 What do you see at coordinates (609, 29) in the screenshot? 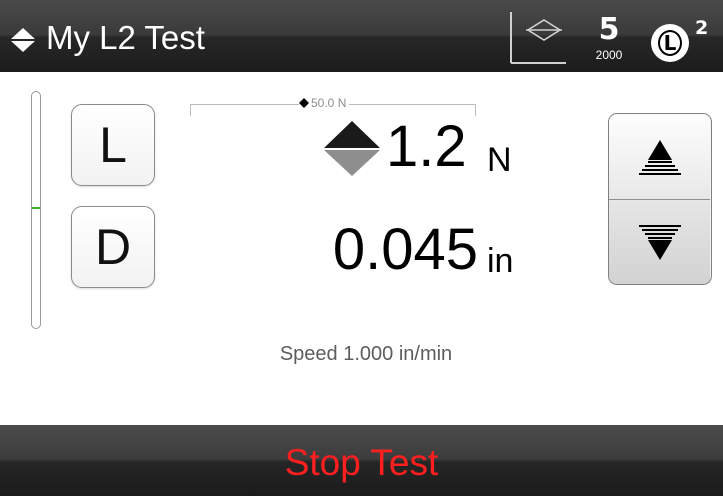
I see `speed-digit: 5` at bounding box center [609, 29].